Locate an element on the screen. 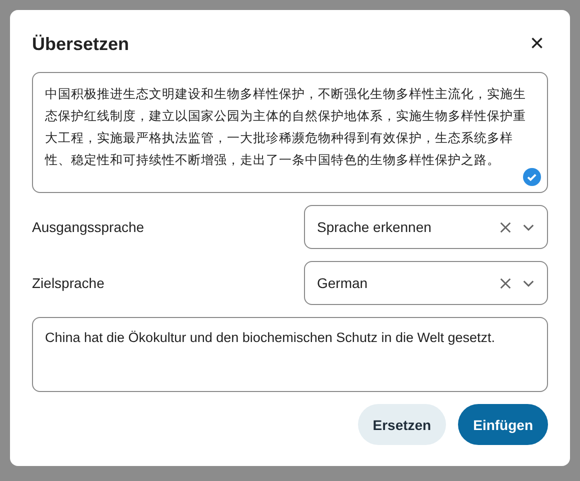  field-label: Zielsprache is located at coordinates (68, 283).